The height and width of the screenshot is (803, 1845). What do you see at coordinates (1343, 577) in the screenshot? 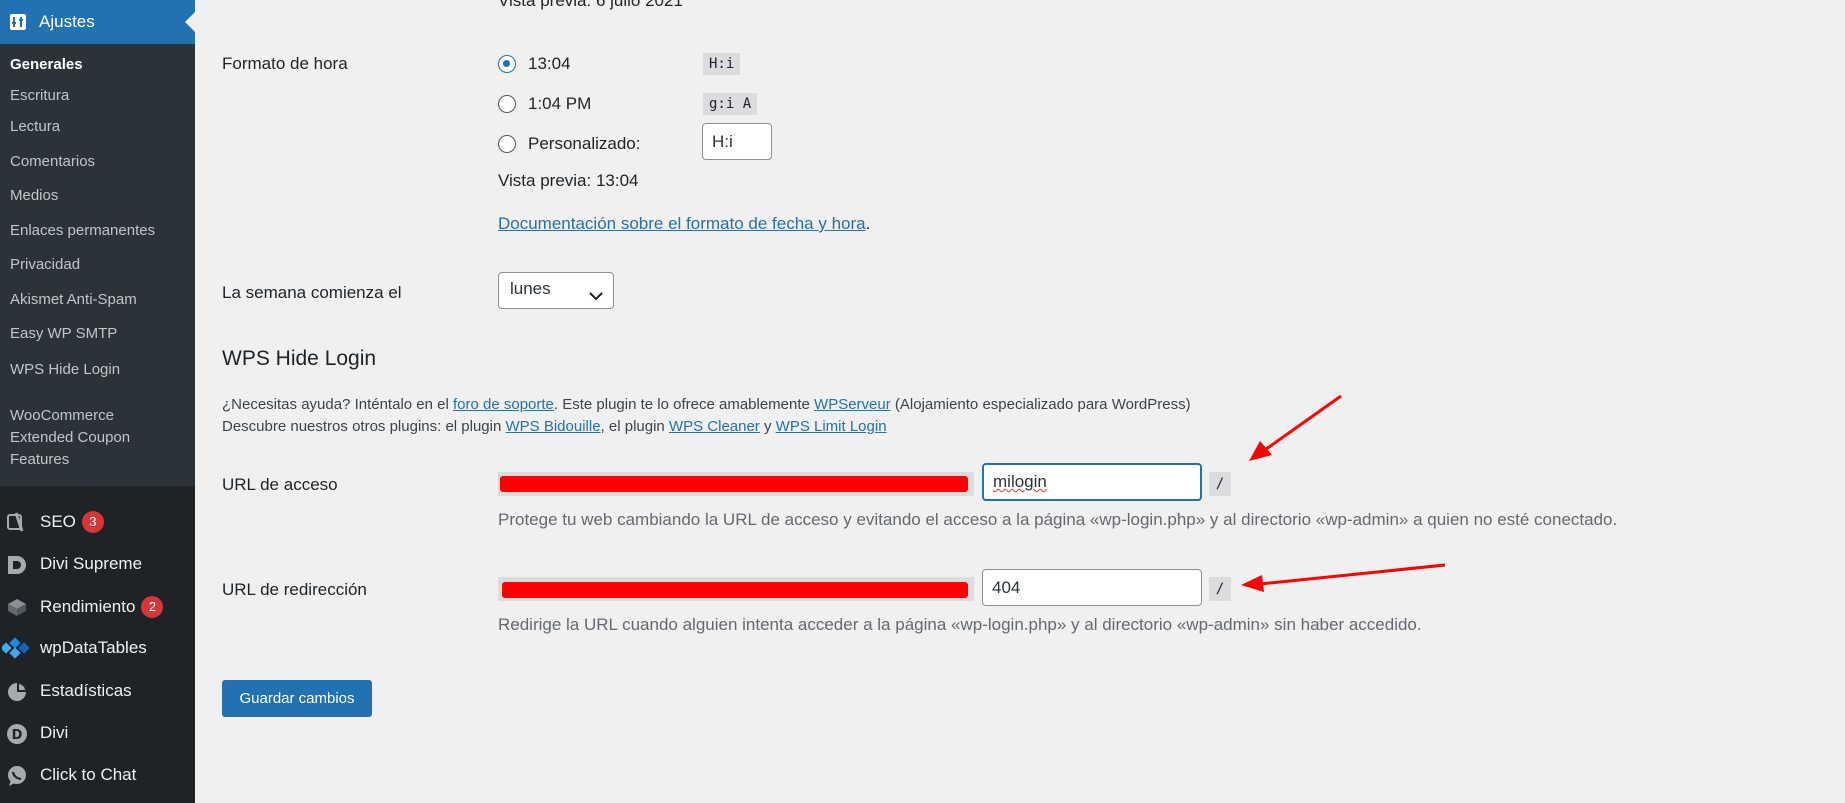
I see `annotation-arrow-redirect` at bounding box center [1343, 577].